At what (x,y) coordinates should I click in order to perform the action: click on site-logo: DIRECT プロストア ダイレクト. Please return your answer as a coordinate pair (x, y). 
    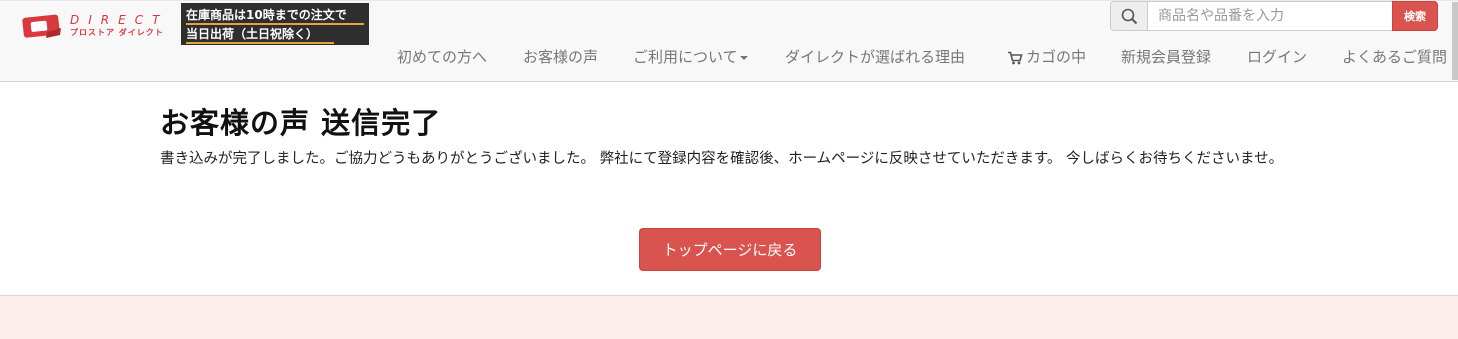
    Looking at the image, I should click on (92, 26).